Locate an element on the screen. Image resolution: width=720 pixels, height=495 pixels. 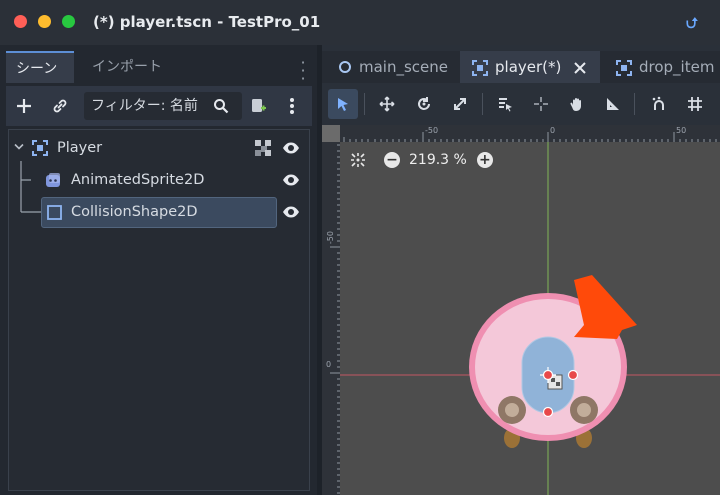
move-icon is located at coordinates (387, 104).